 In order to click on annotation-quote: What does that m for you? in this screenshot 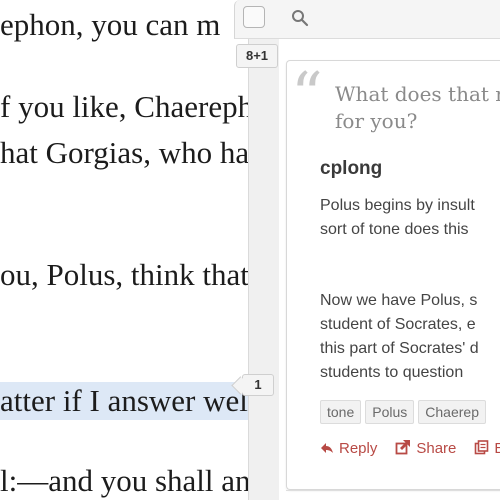, I will do `click(417, 108)`.